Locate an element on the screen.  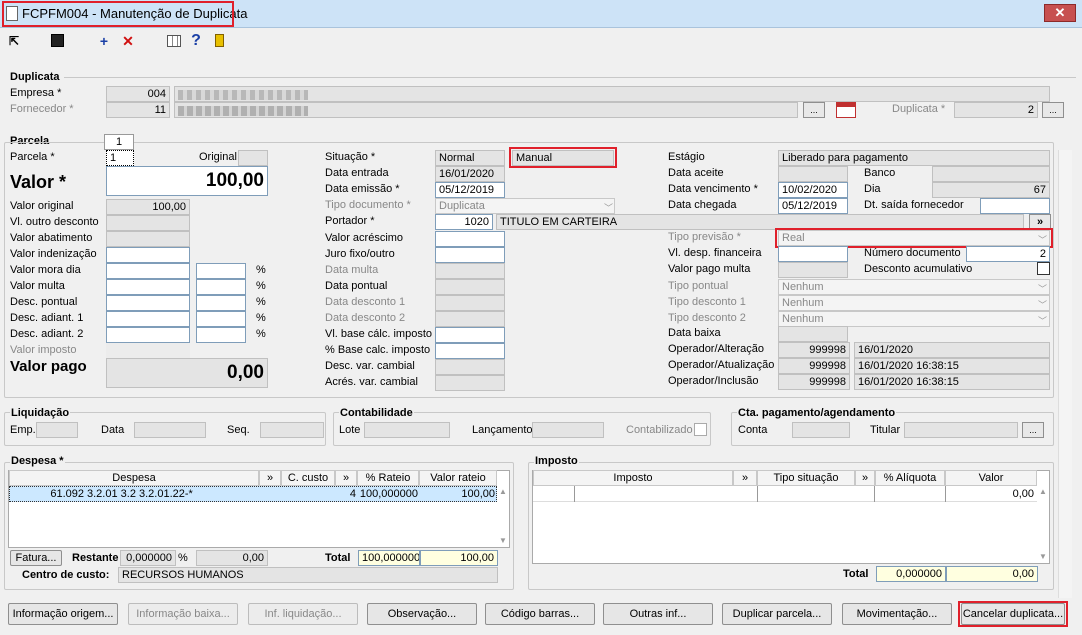
delete-icon: ✕ is located at coordinates (128, 41).